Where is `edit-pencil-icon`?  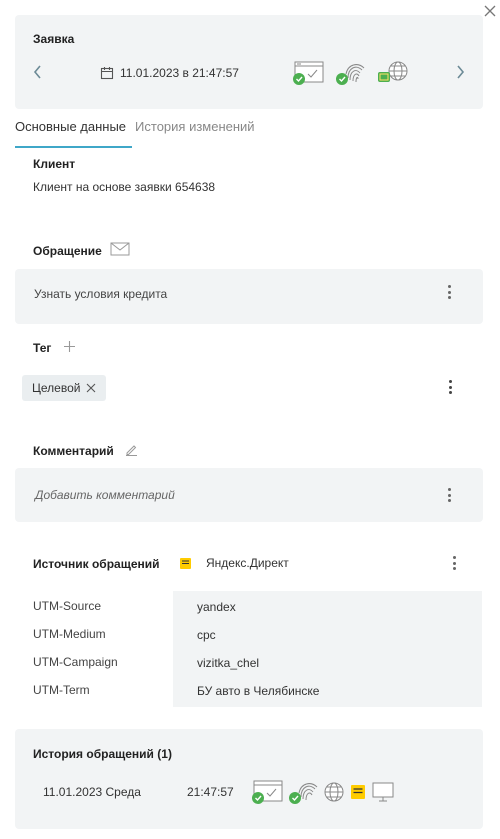 edit-pencil-icon is located at coordinates (131, 449).